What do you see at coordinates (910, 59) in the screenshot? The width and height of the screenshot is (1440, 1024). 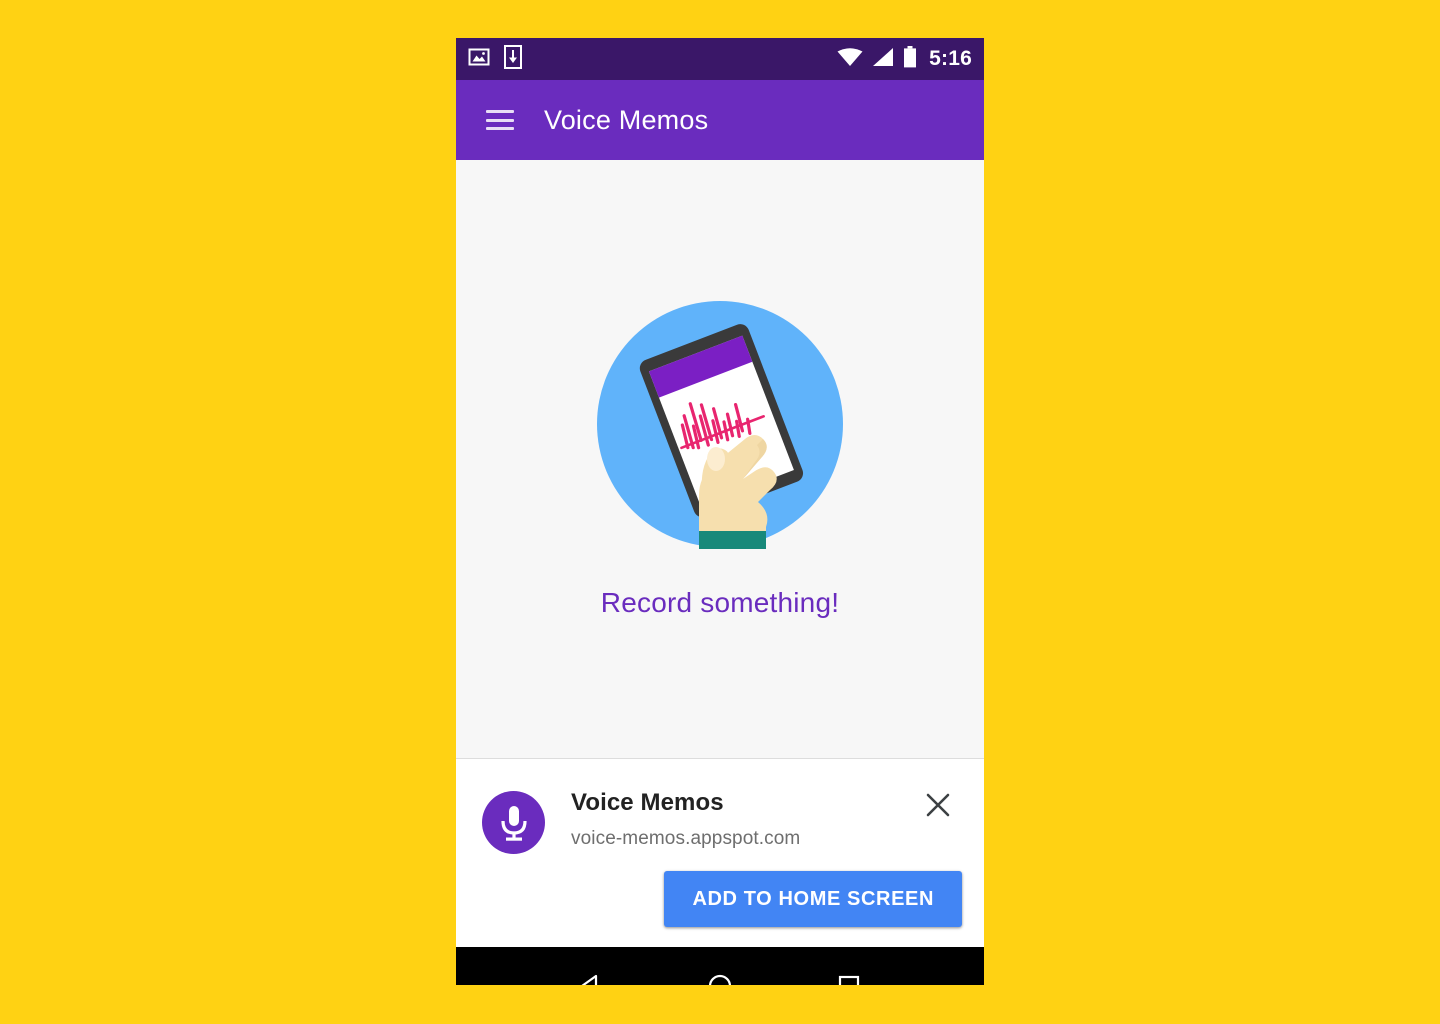 I see `battery-icon` at bounding box center [910, 59].